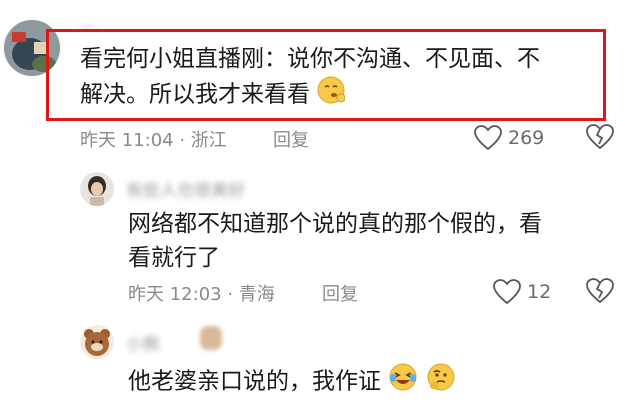  What do you see at coordinates (201, 294) in the screenshot?
I see `comment-meta: 昨天 12:03 · 青海` at bounding box center [201, 294].